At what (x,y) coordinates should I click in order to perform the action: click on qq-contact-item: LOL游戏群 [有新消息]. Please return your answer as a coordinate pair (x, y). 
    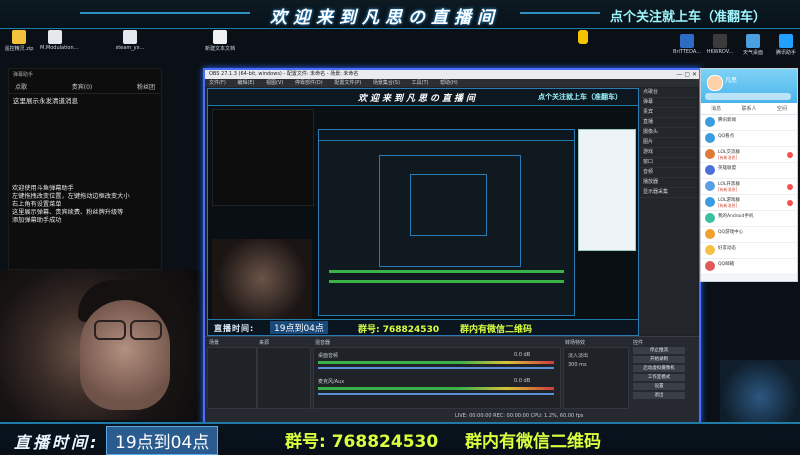
    Looking at the image, I should click on (749, 203).